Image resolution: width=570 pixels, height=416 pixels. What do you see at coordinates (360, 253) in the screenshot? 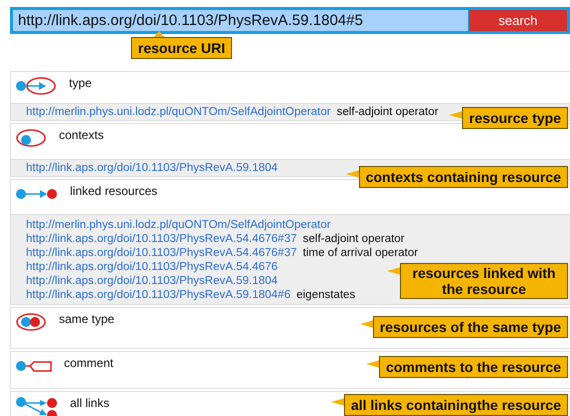
I see `resource-label: time of arrival operator` at bounding box center [360, 253].